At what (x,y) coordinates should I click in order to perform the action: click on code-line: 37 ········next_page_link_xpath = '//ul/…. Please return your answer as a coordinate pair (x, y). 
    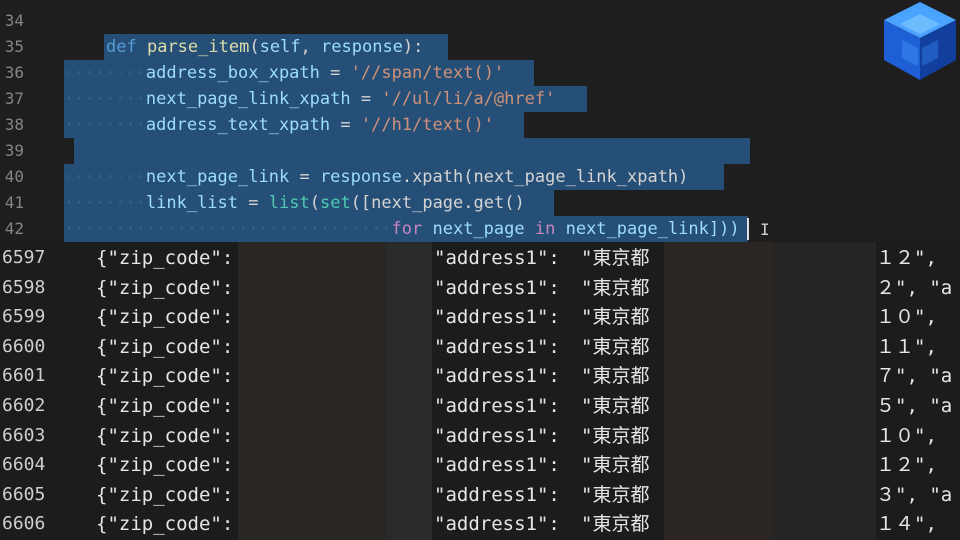
    Looking at the image, I should click on (480, 99).